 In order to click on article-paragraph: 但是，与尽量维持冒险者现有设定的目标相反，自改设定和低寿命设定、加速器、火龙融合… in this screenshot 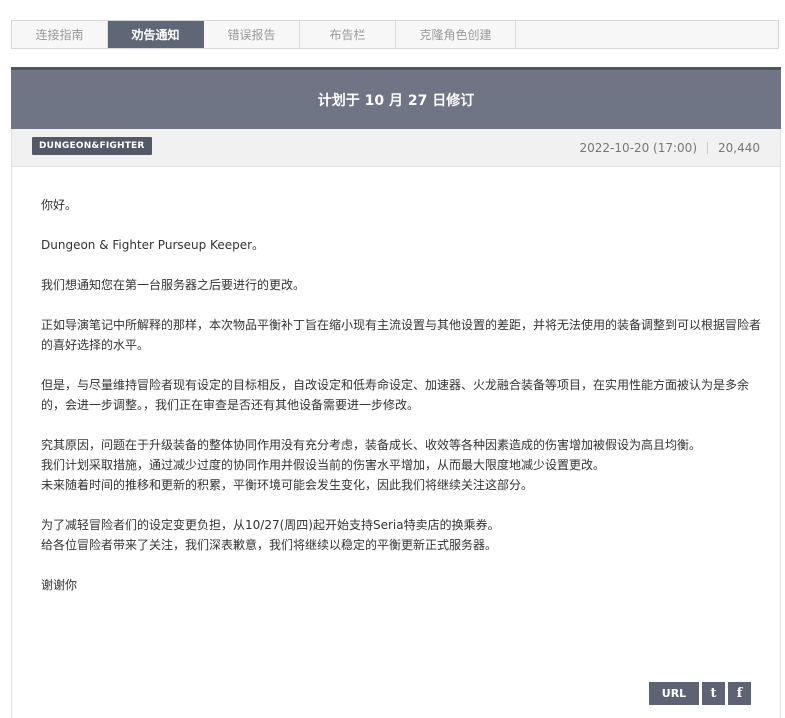, I will do `click(401, 395)`.